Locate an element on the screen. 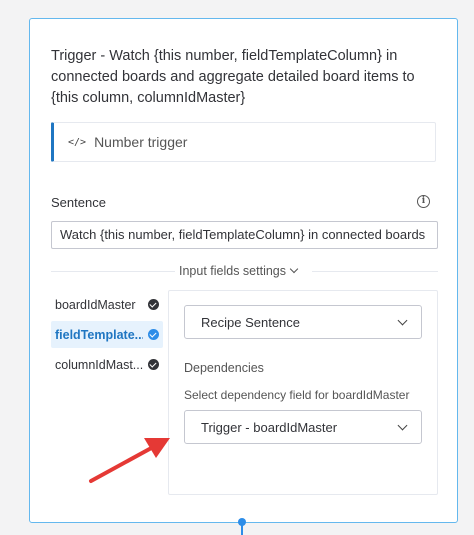  dependency-dropdown: Trigger - boardIdMaster is located at coordinates (303, 427).